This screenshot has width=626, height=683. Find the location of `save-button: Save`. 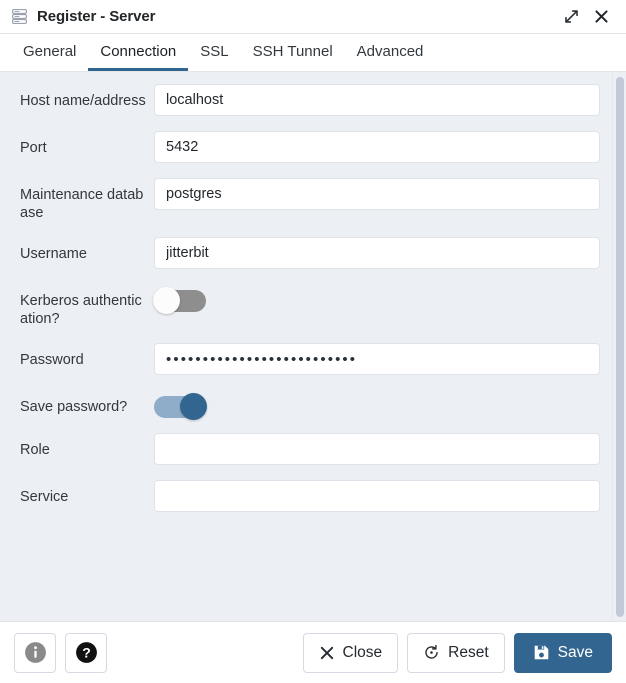

save-button: Save is located at coordinates (562, 652).